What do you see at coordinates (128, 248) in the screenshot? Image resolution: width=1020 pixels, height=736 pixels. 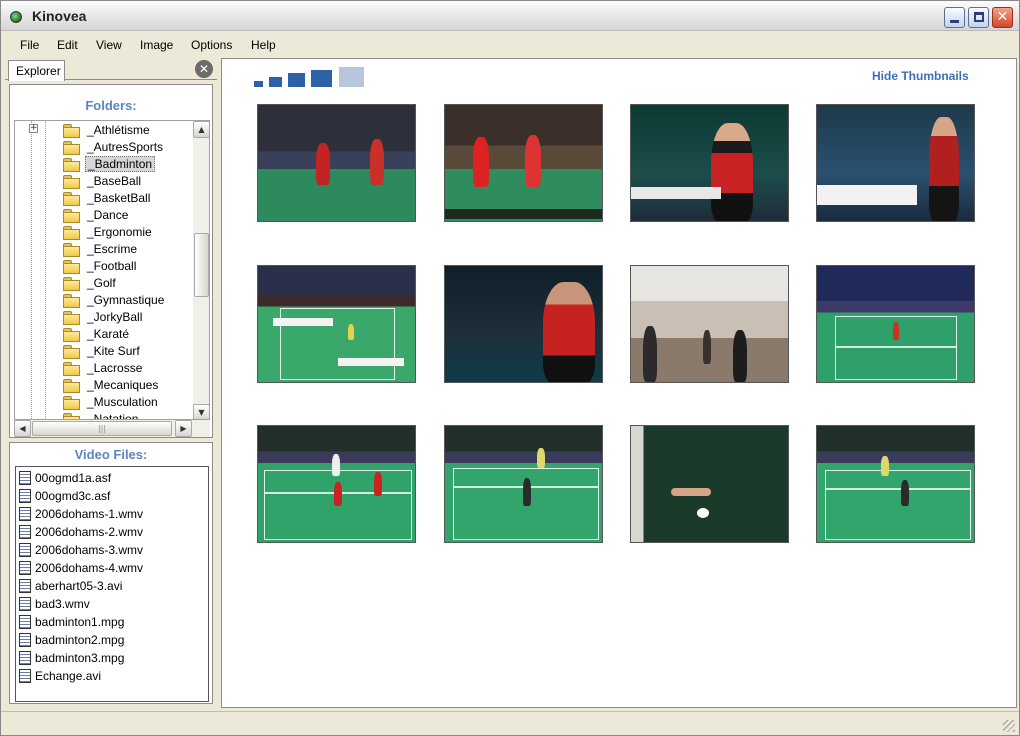 I see `folder-item: _Escrime` at bounding box center [128, 248].